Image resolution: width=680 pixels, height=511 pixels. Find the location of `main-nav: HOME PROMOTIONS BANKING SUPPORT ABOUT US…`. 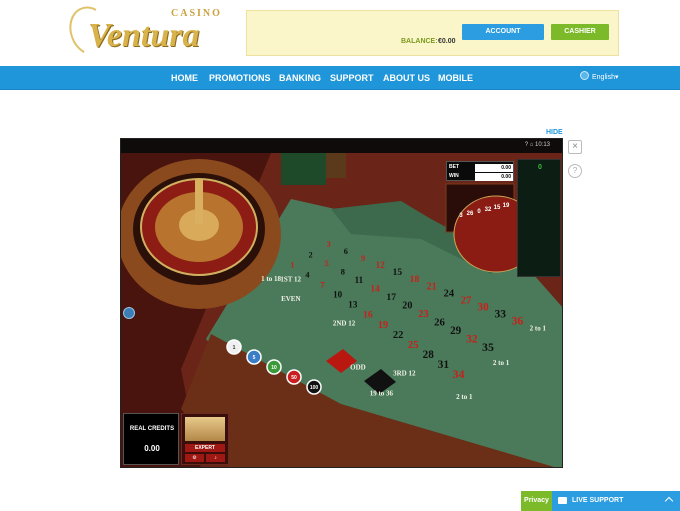

main-nav: HOME PROMOTIONS BANKING SUPPORT ABOUT US… is located at coordinates (340, 78).